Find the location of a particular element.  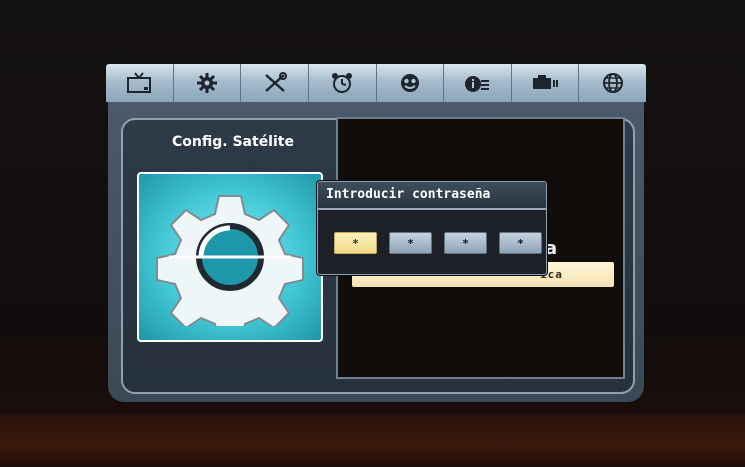

alarm-clock-icon is located at coordinates (342, 83).